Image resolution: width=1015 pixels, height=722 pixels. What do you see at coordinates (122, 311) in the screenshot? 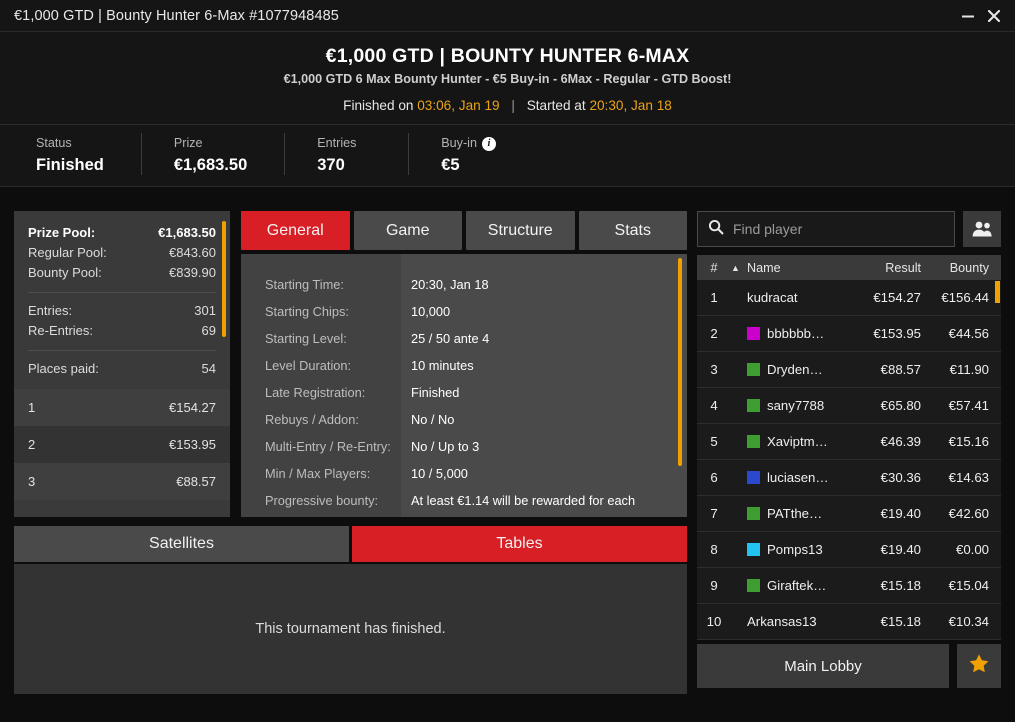
I see `entries-row: Entries: 301` at bounding box center [122, 311].